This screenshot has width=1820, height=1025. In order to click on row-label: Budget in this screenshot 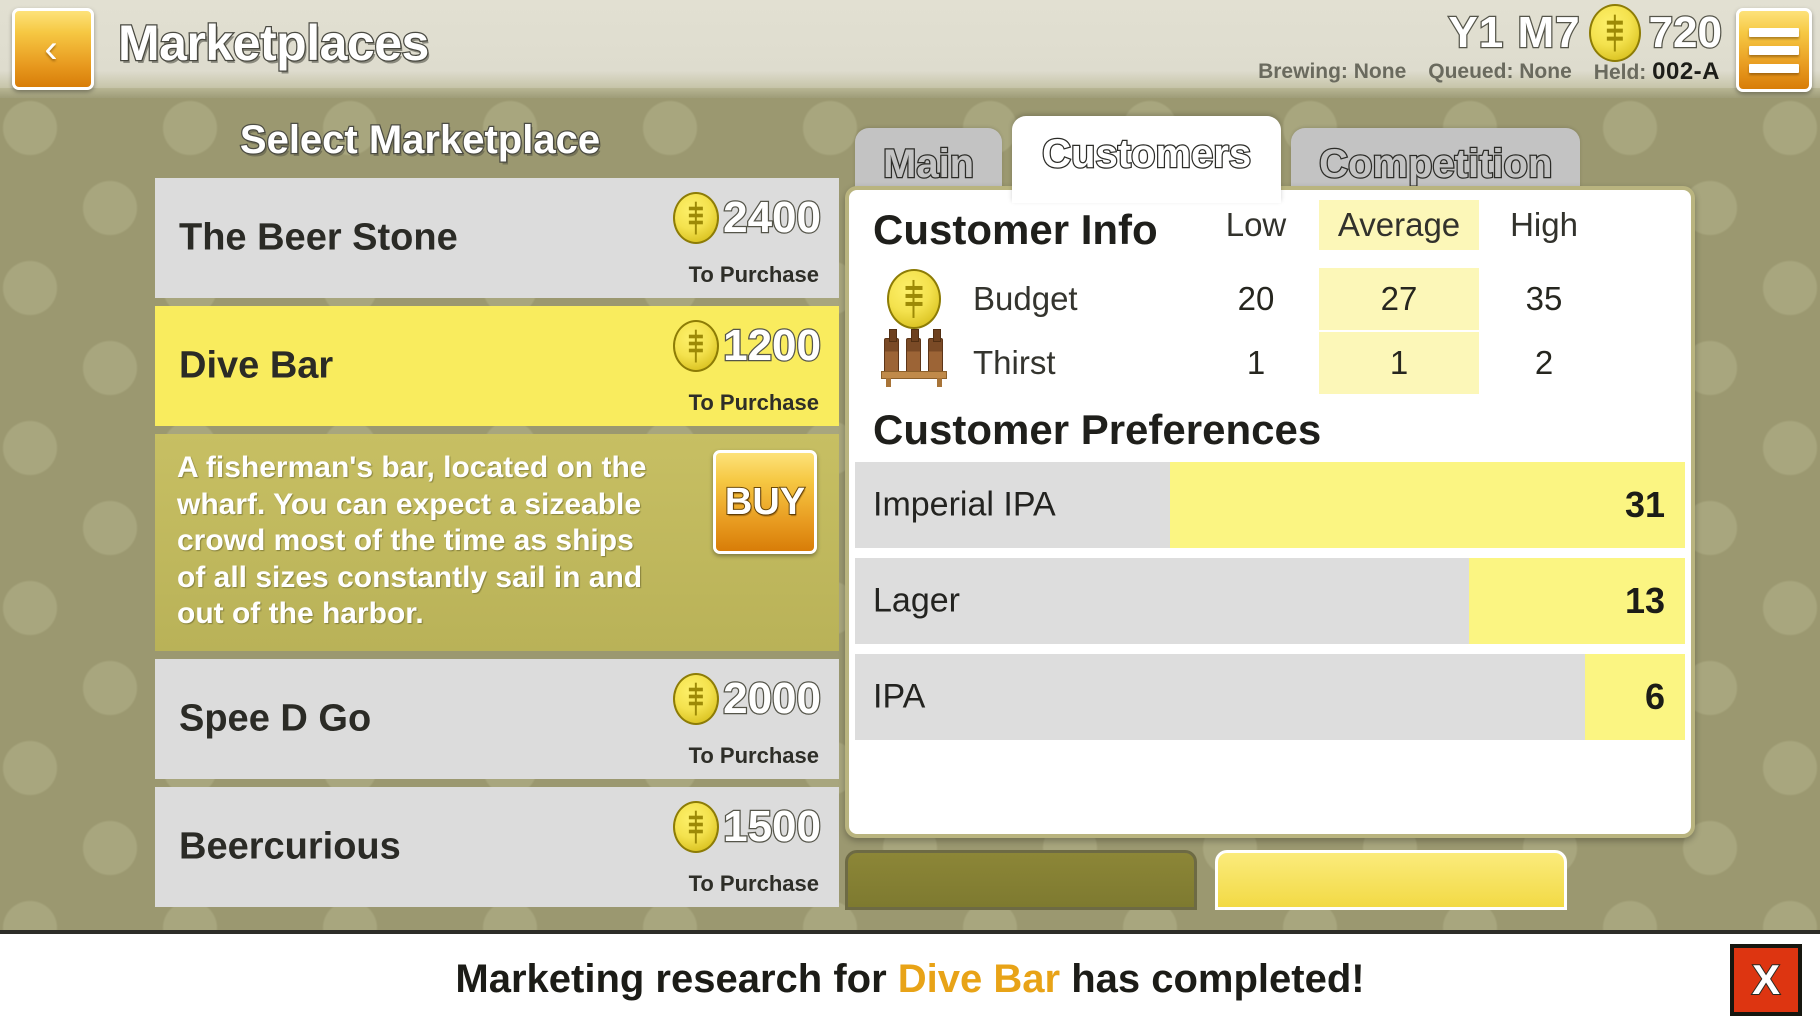, I will do `click(1025, 298)`.